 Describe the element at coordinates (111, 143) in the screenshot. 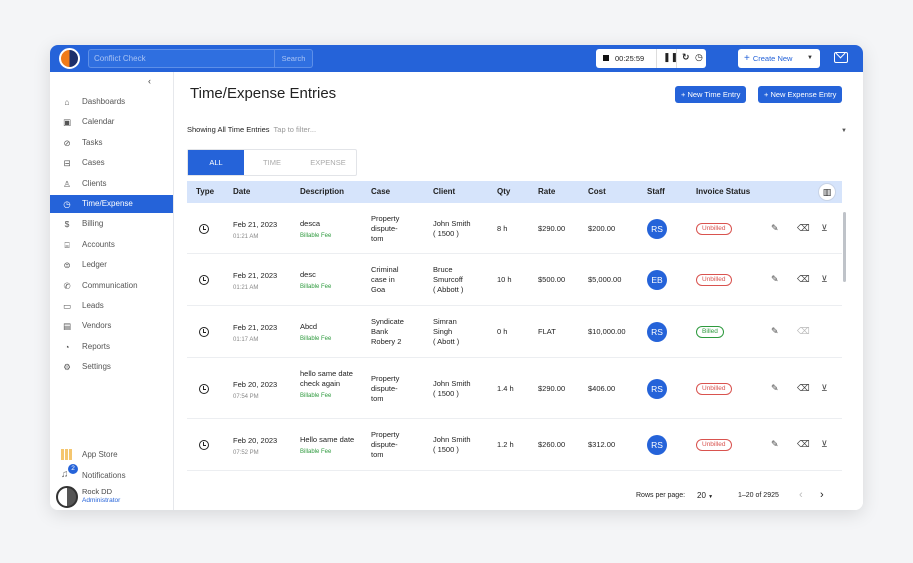

I see `sidebar-item-tasks: ⊘ Tasks` at that location.